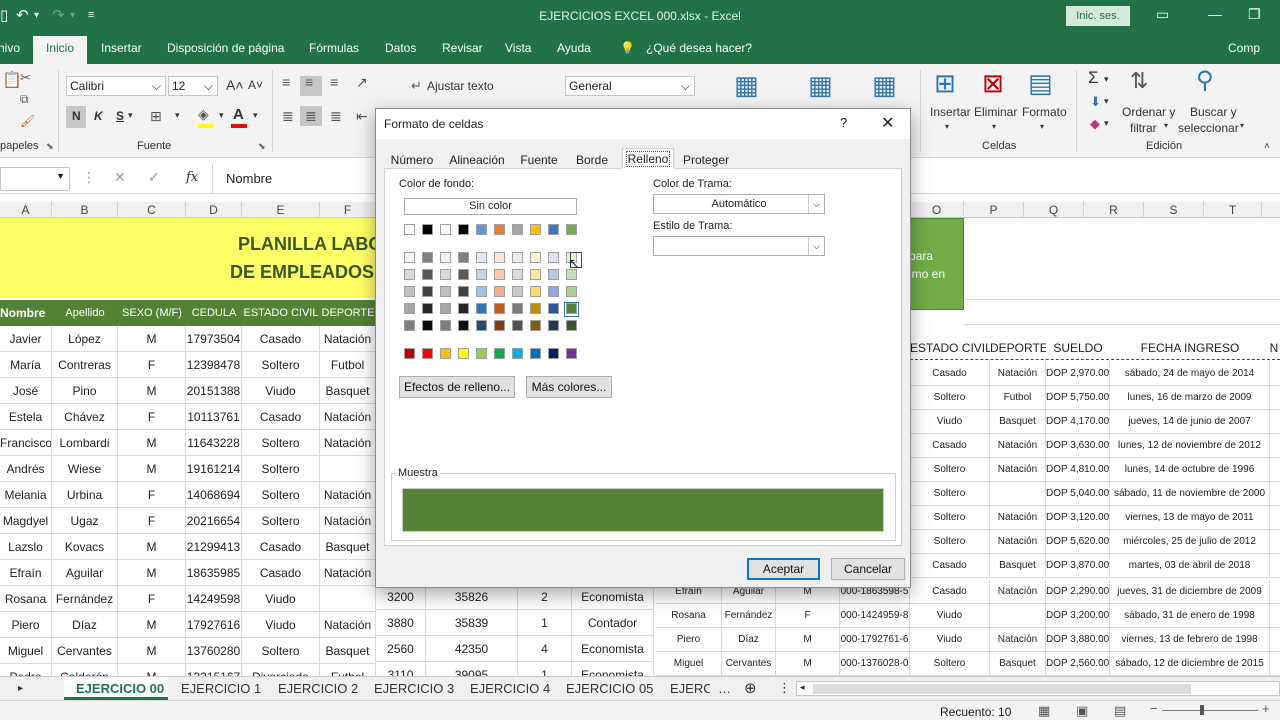  Describe the element at coordinates (214, 365) in the screenshot. I see `cell-cedula: 12398478` at that location.